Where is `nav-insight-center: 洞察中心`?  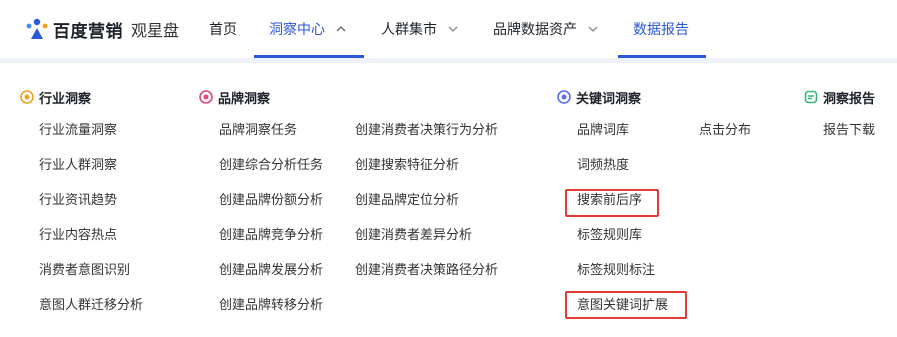 nav-insight-center: 洞察中心 is located at coordinates (308, 29).